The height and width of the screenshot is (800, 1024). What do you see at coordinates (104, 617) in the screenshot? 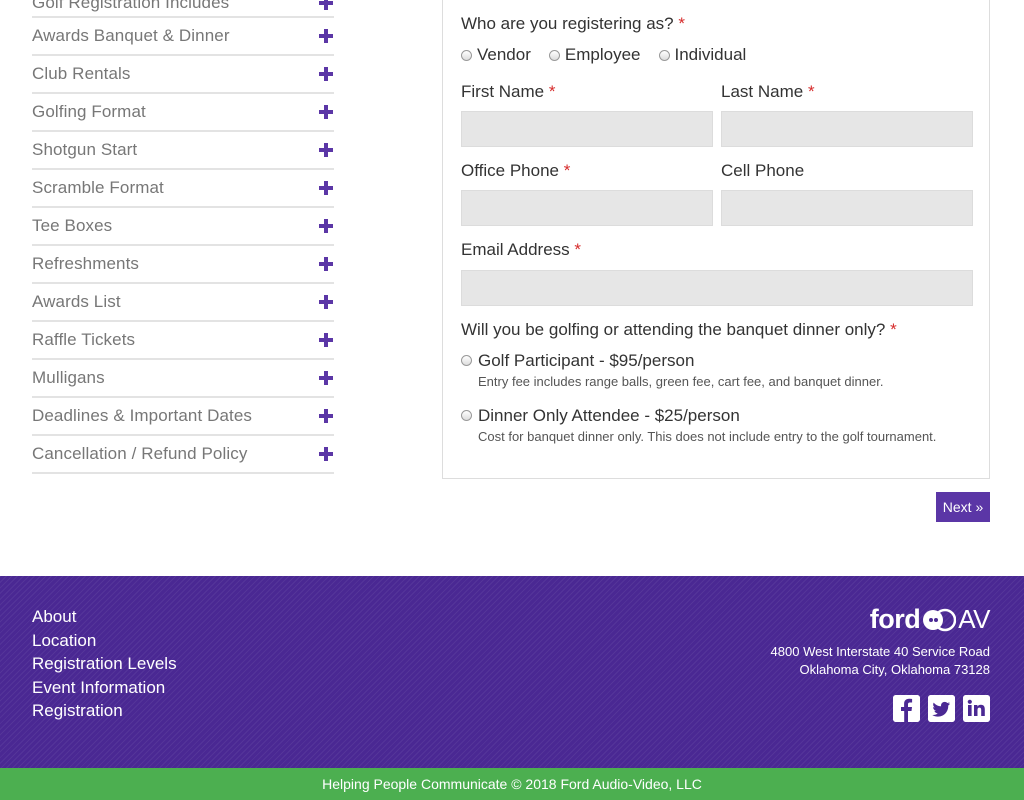
I see `footer-link-about: About` at bounding box center [104, 617].